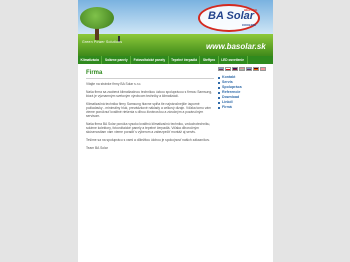 This screenshot has width=350, height=262. I want to click on nav-item-fotovoltaicke-panely: Fotovoltaické panely, so click(150, 60).